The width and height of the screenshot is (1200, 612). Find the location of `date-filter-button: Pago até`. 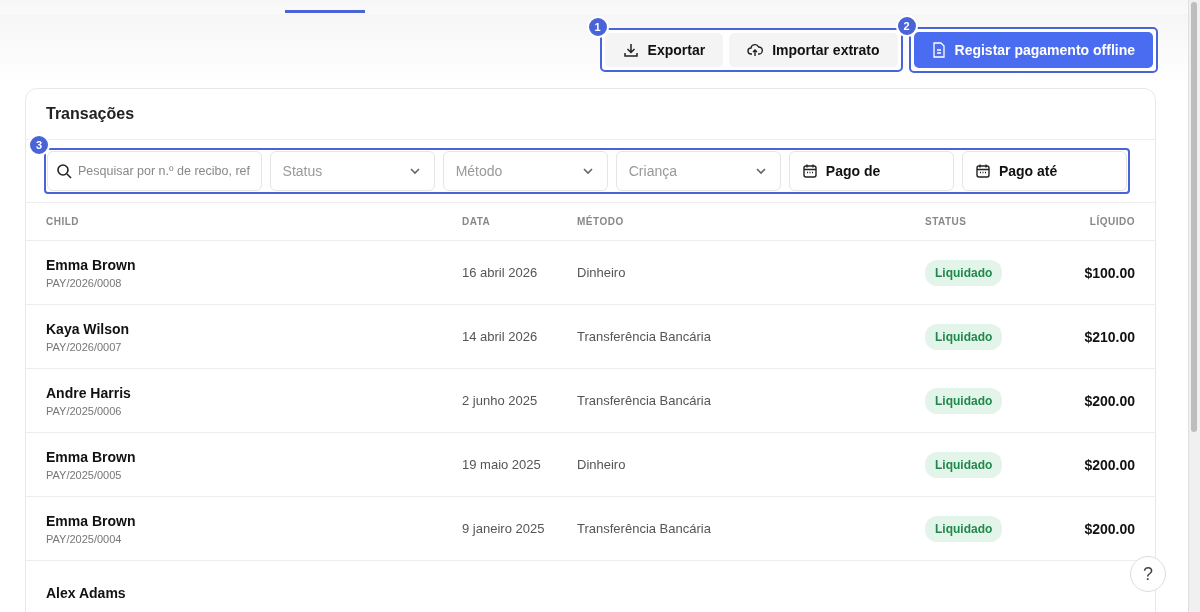

date-filter-button: Pago até is located at coordinates (1044, 171).